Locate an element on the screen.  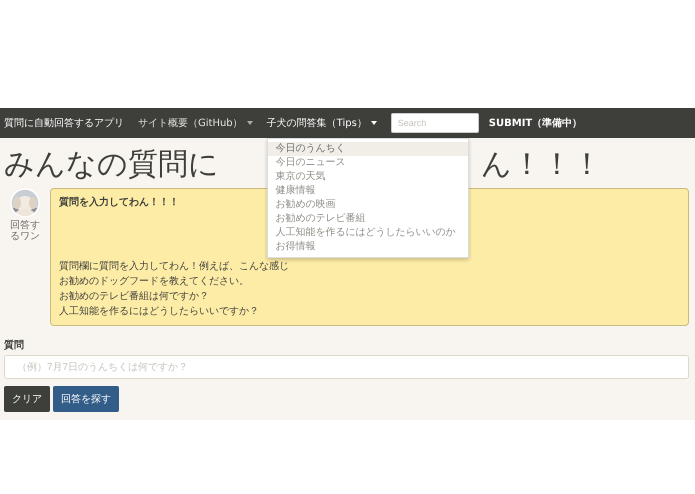
page-heading: ん！！！ is located at coordinates (541, 165).